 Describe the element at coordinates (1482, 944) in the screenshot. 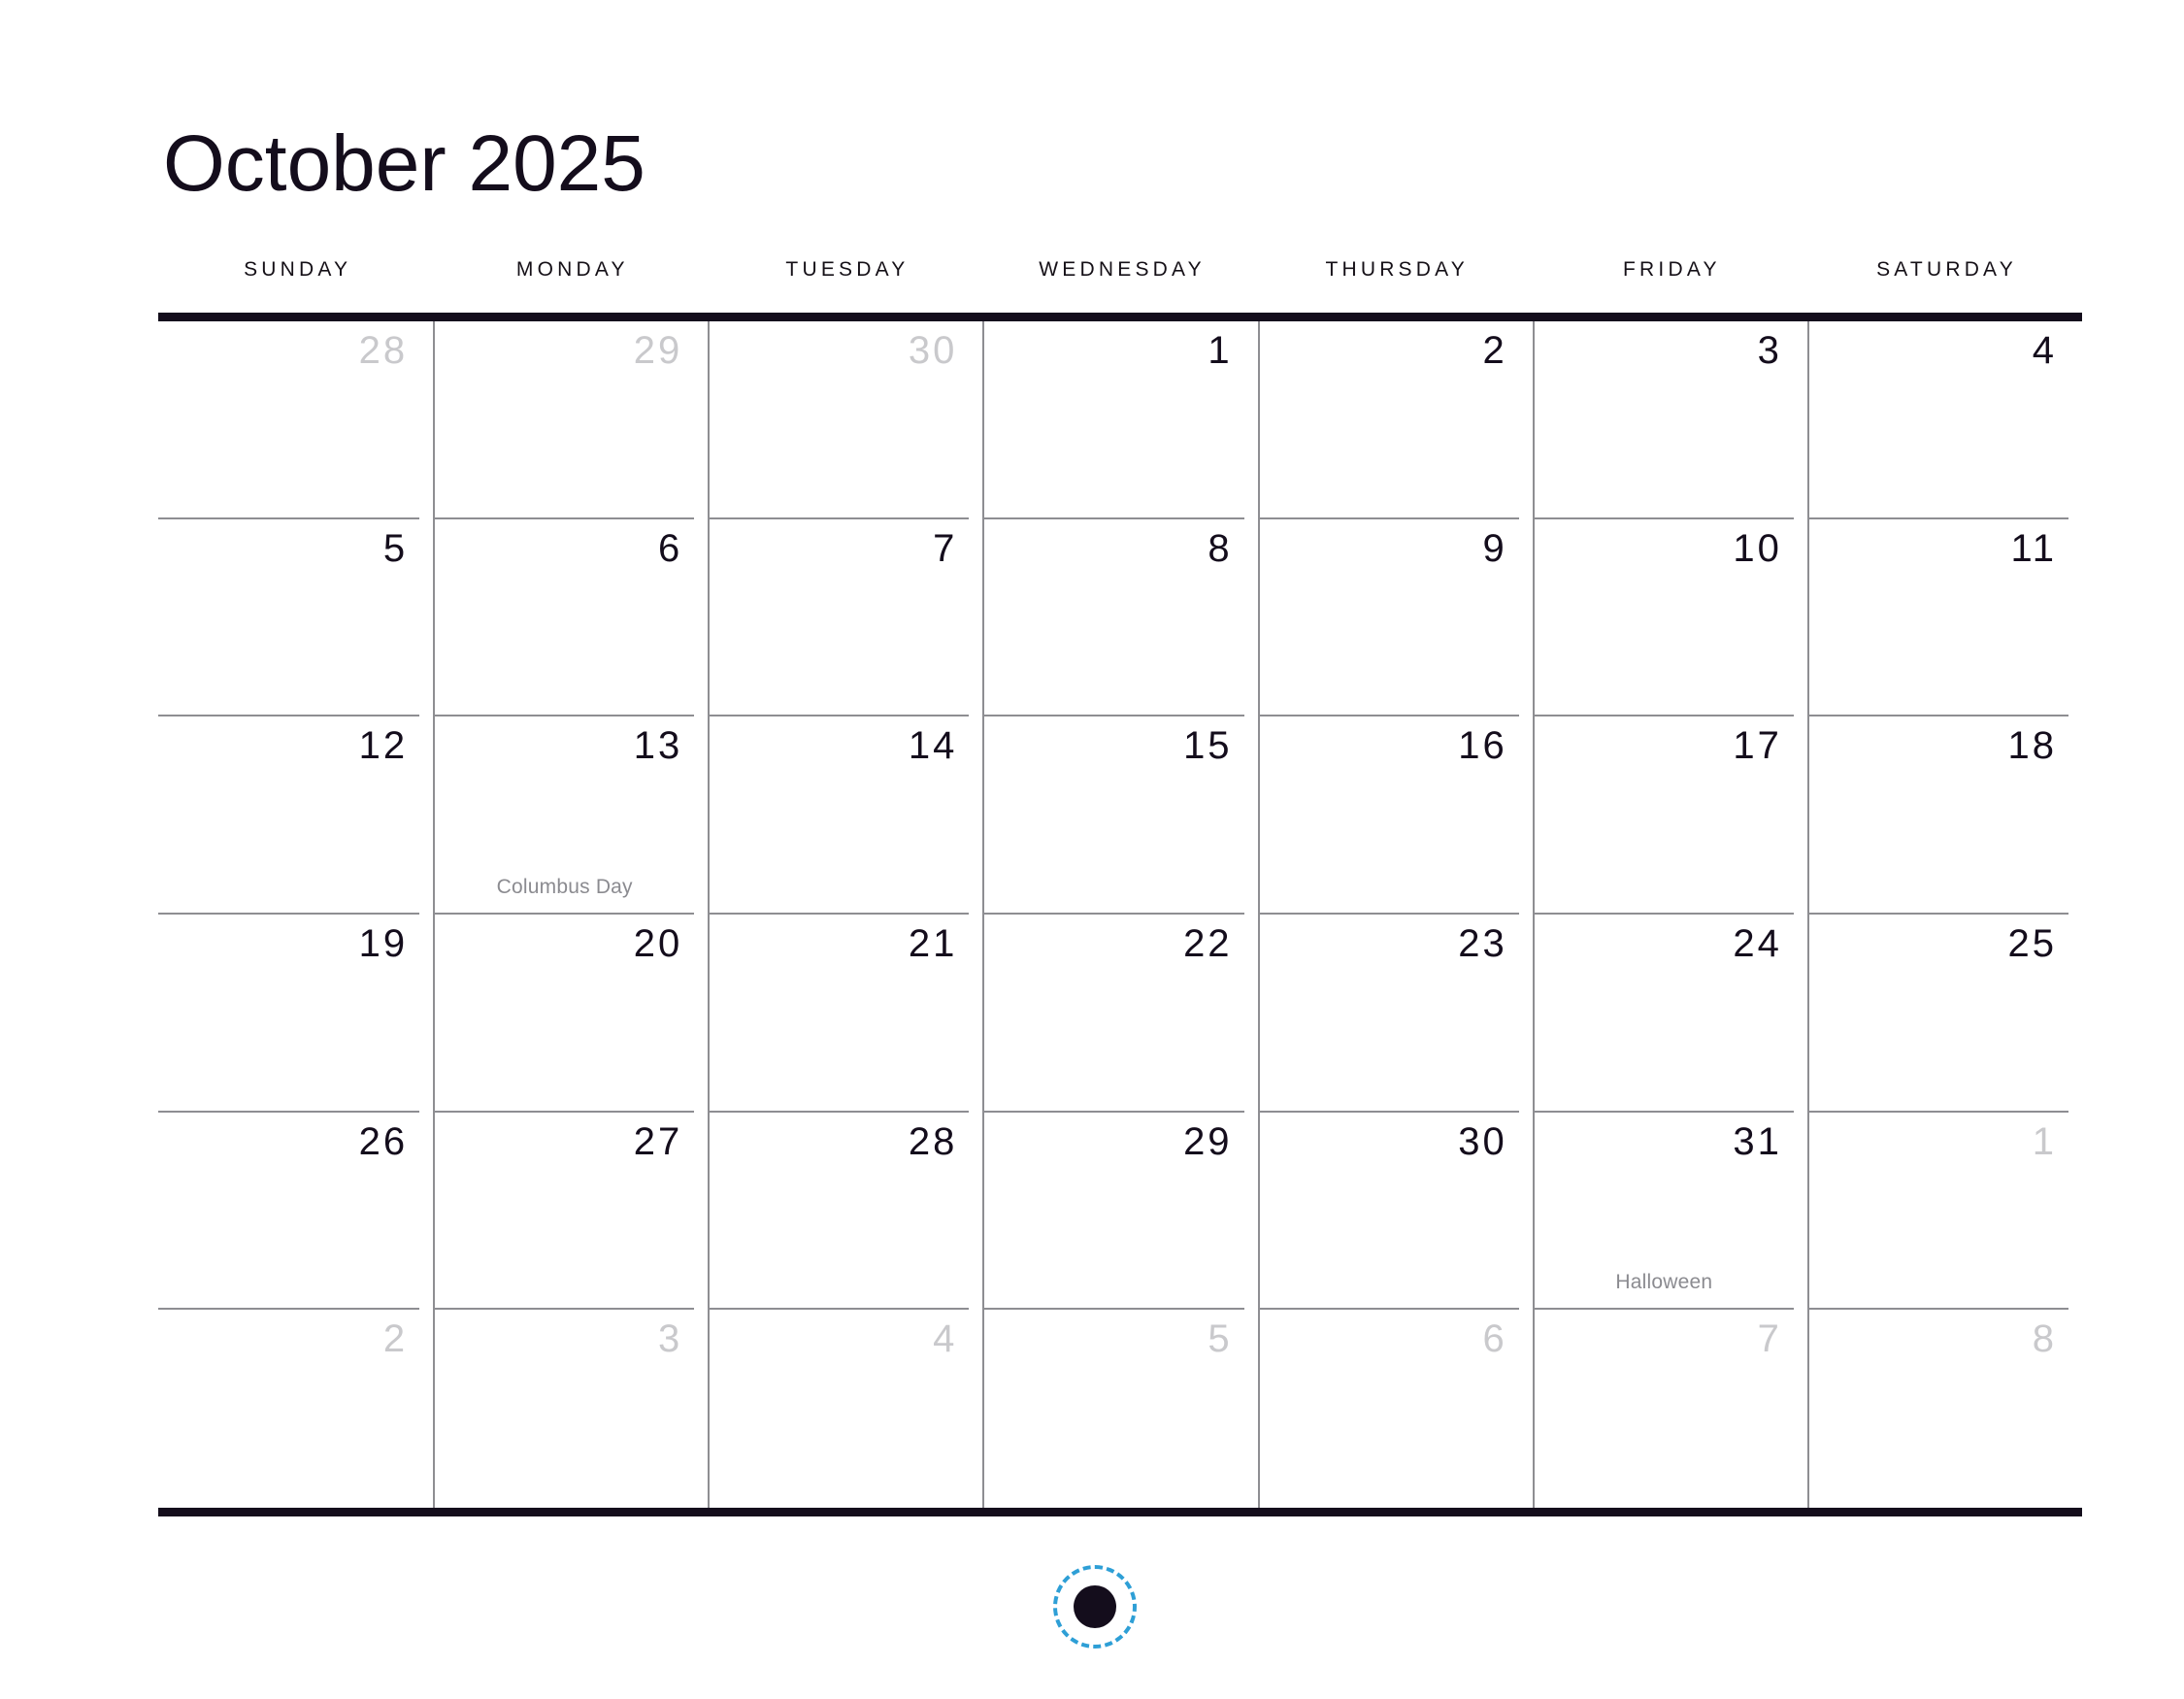

I see `day-number: 23` at that location.